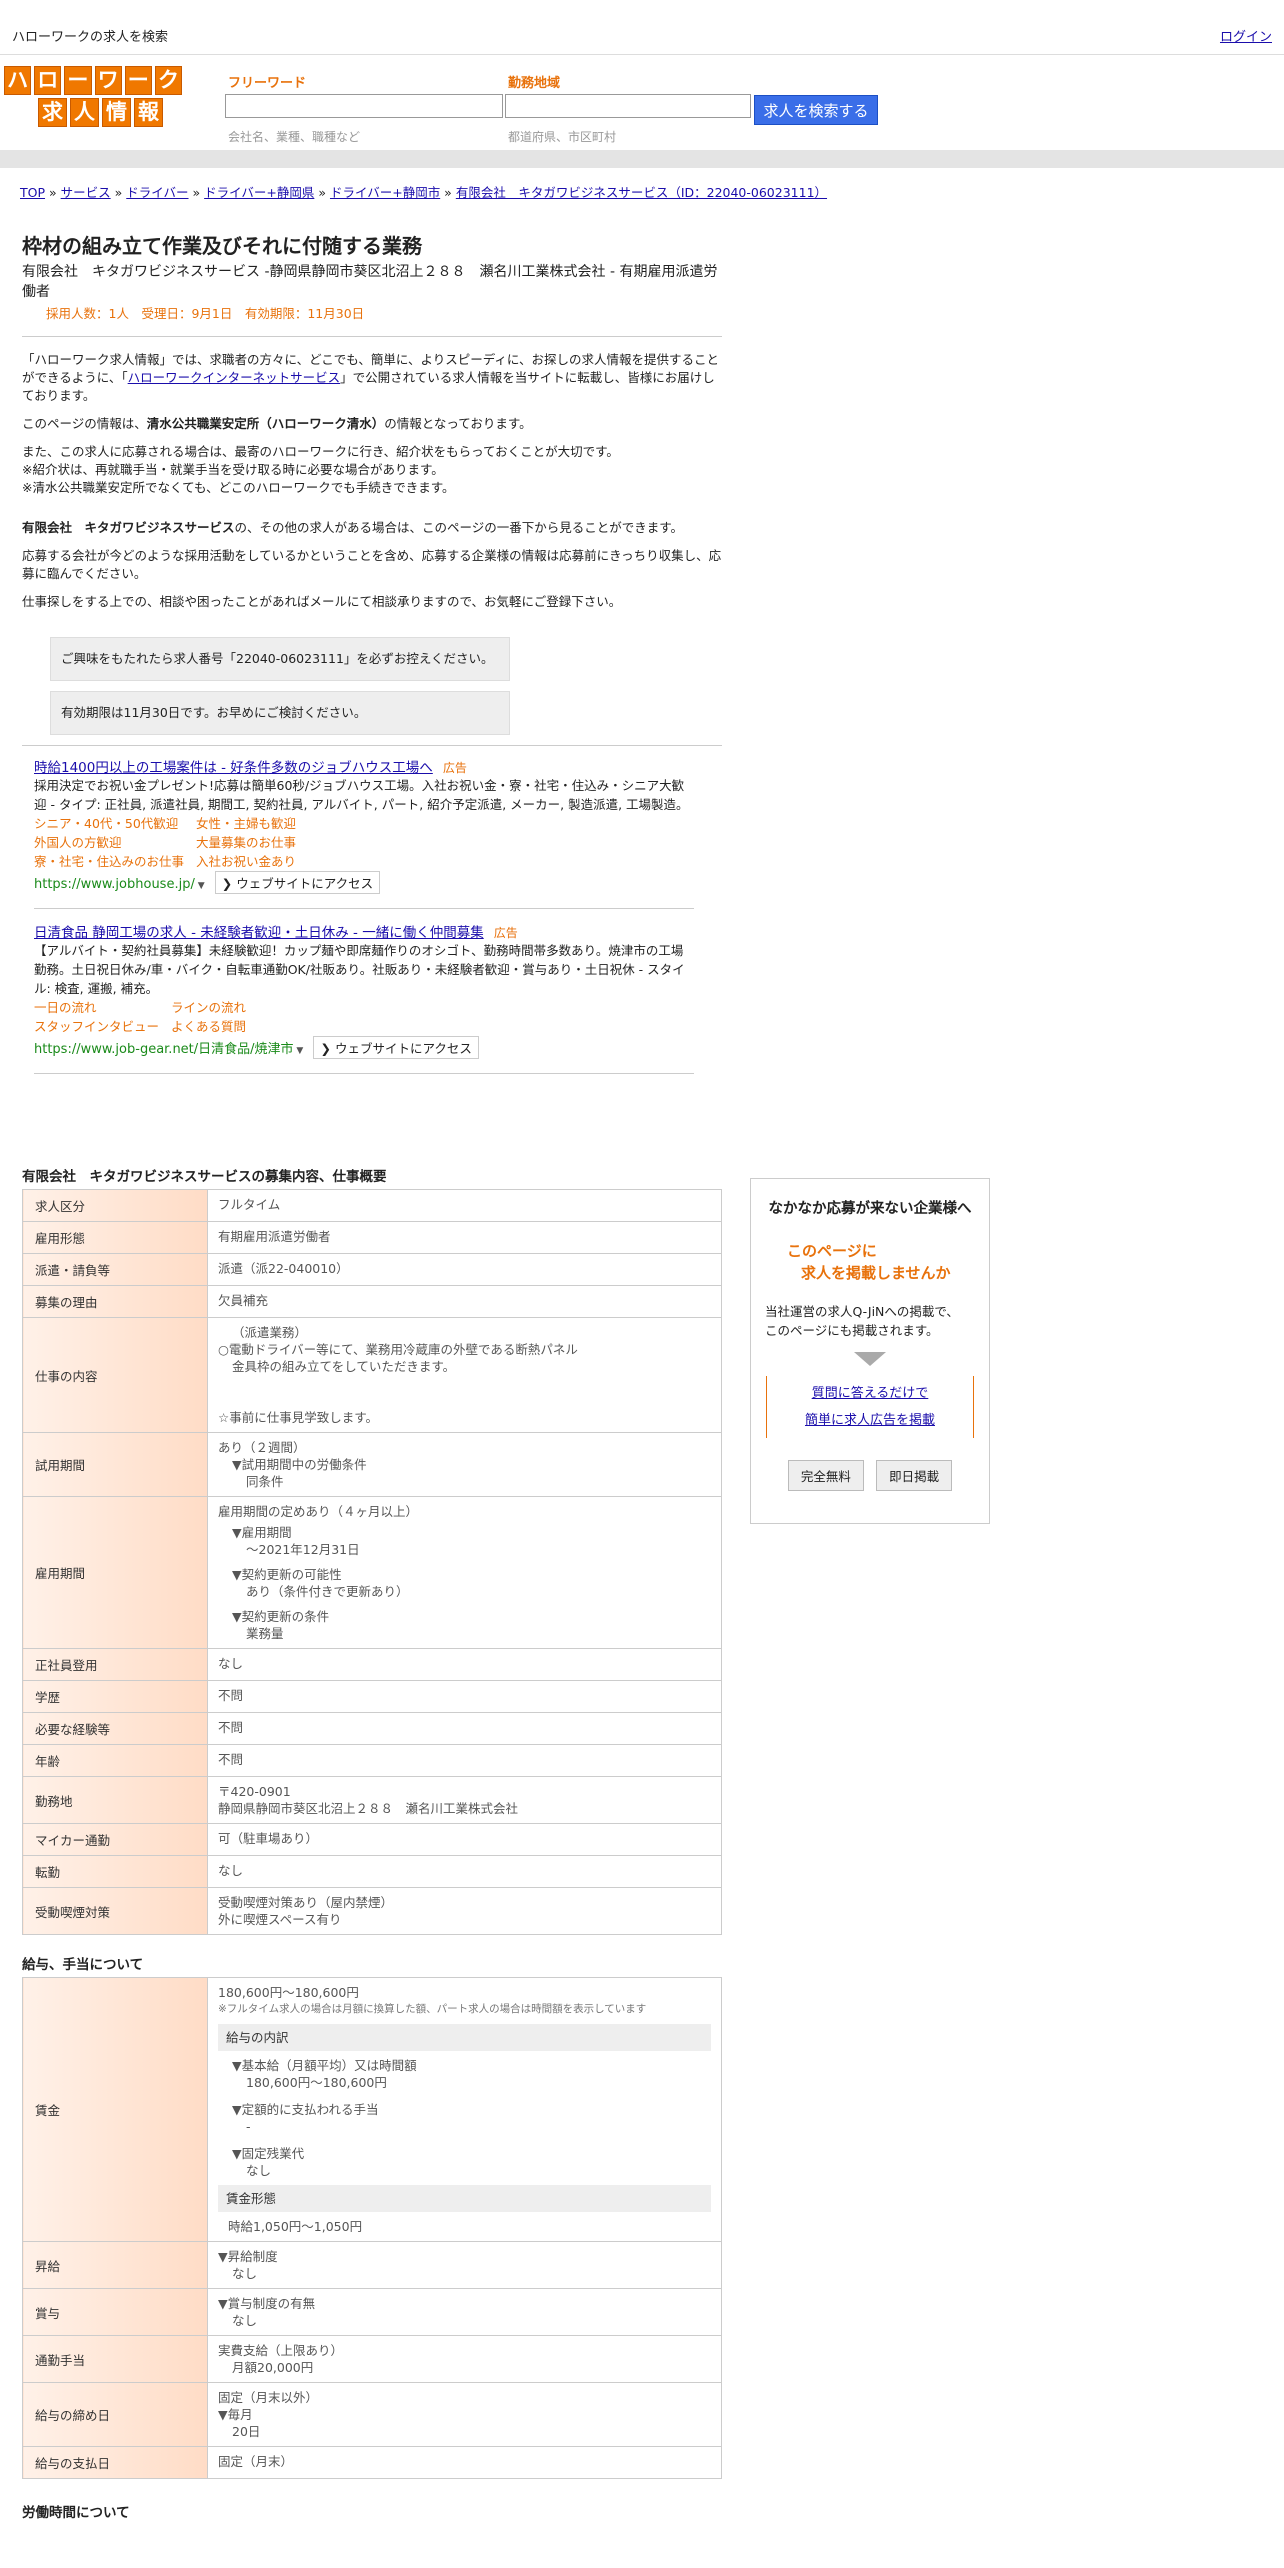  I want to click on row-value: なし, so click(464, 1664).